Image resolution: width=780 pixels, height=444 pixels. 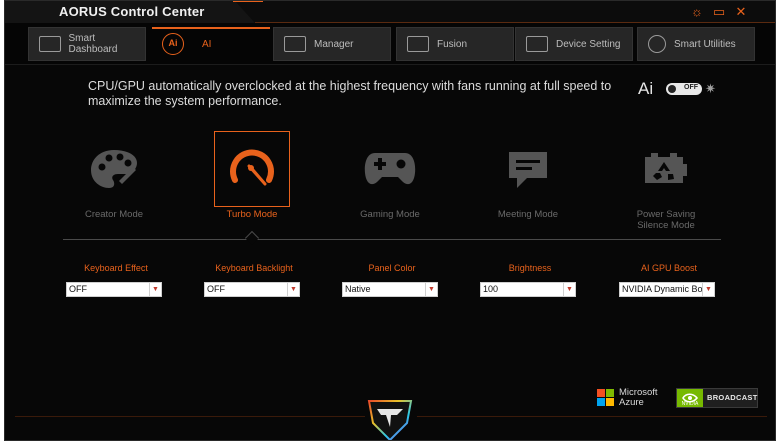 What do you see at coordinates (691, 87) in the screenshot?
I see `toggle-label: OFF` at bounding box center [691, 87].